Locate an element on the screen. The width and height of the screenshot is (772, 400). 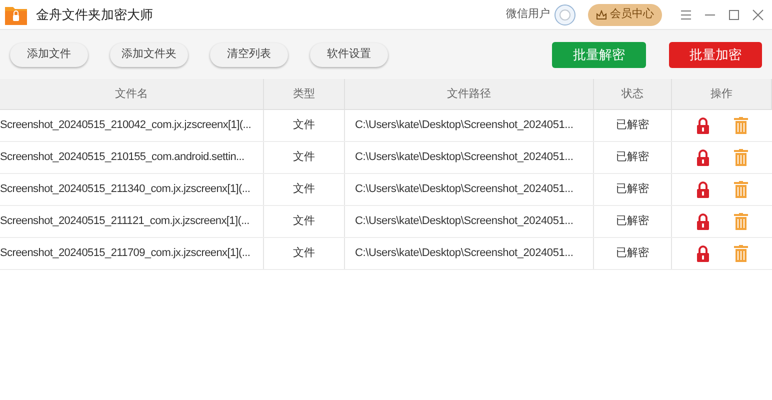
batch-encrypt-button: 批量加密 is located at coordinates (715, 55).